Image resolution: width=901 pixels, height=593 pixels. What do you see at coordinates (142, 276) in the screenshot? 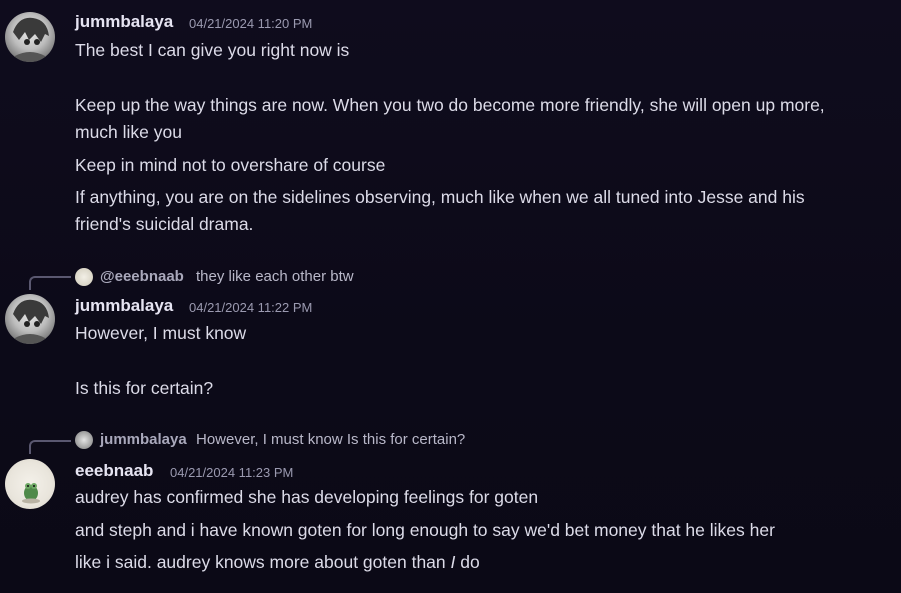
I see `reply-username: @eeebnaab` at bounding box center [142, 276].